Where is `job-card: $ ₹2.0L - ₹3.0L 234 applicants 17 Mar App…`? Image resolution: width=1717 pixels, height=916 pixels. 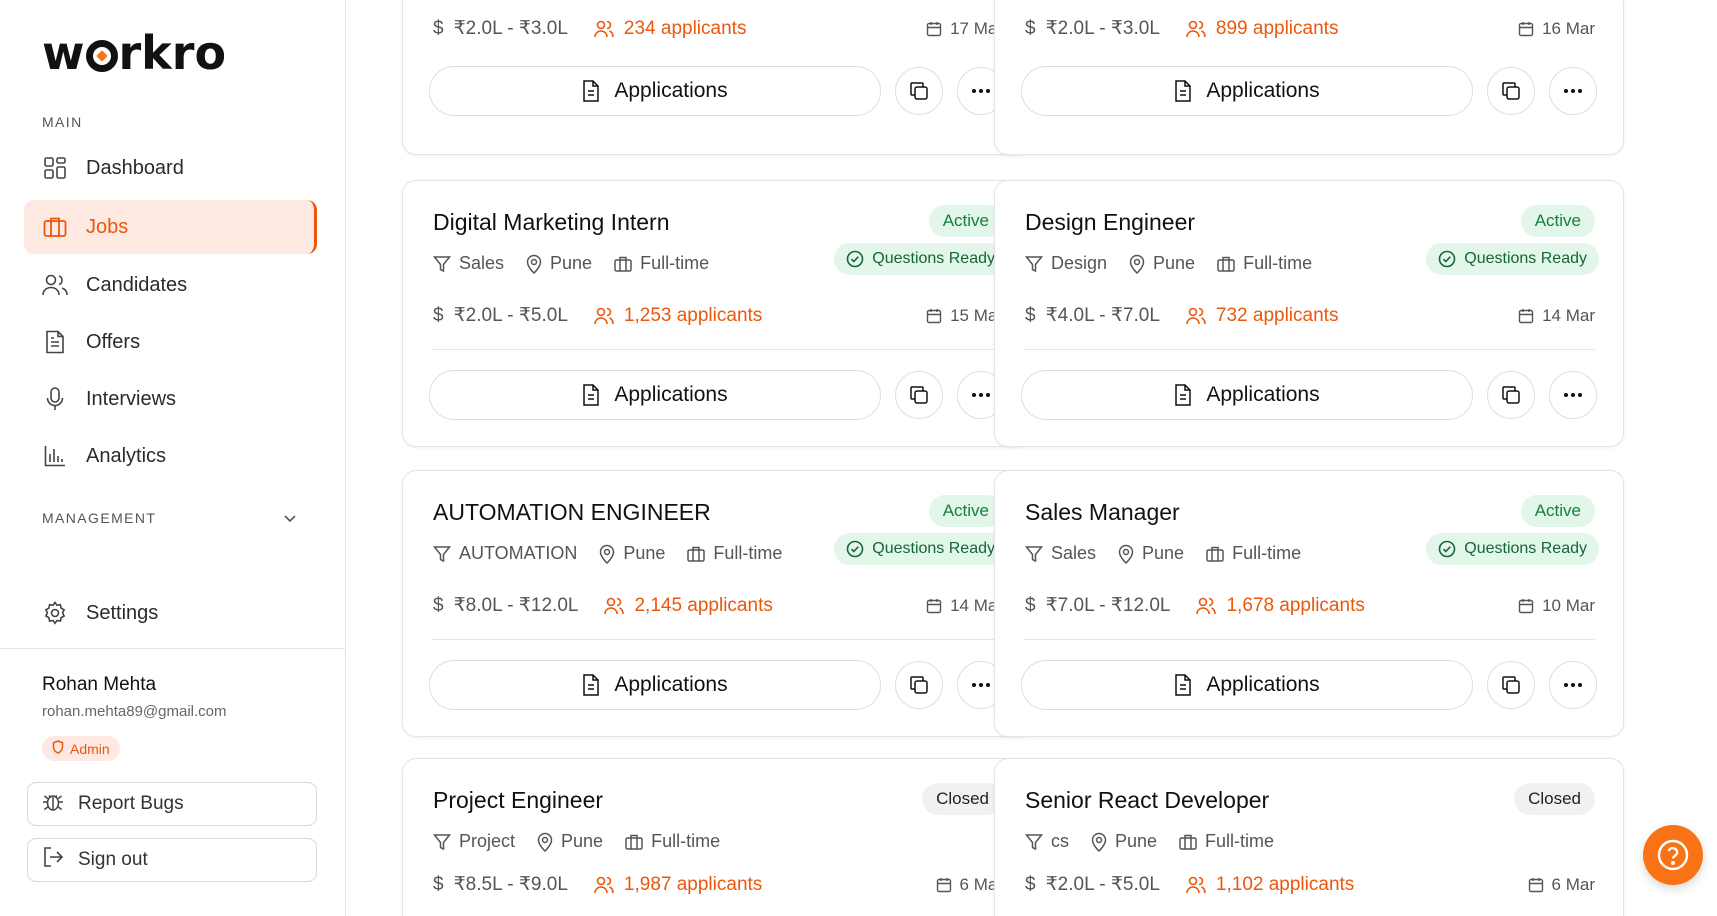
job-card: $ ₹2.0L - ₹3.0L 234 applicants 17 Mar App… is located at coordinates (717, 77).